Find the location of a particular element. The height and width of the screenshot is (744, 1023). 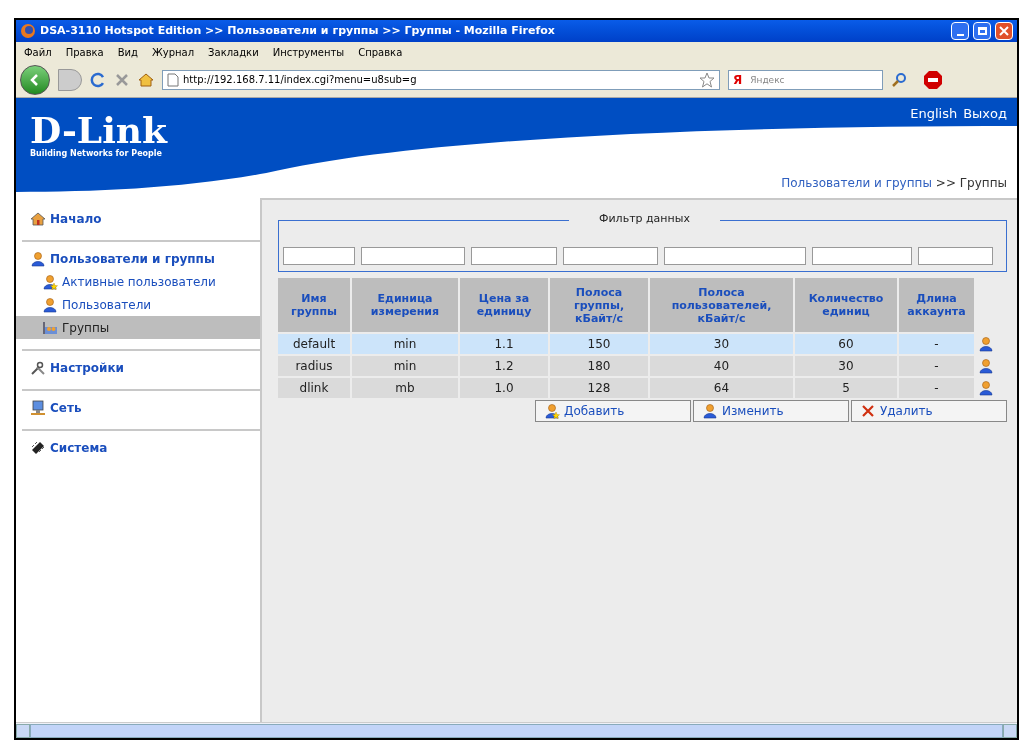

table-cell: 5 is located at coordinates (846, 388).